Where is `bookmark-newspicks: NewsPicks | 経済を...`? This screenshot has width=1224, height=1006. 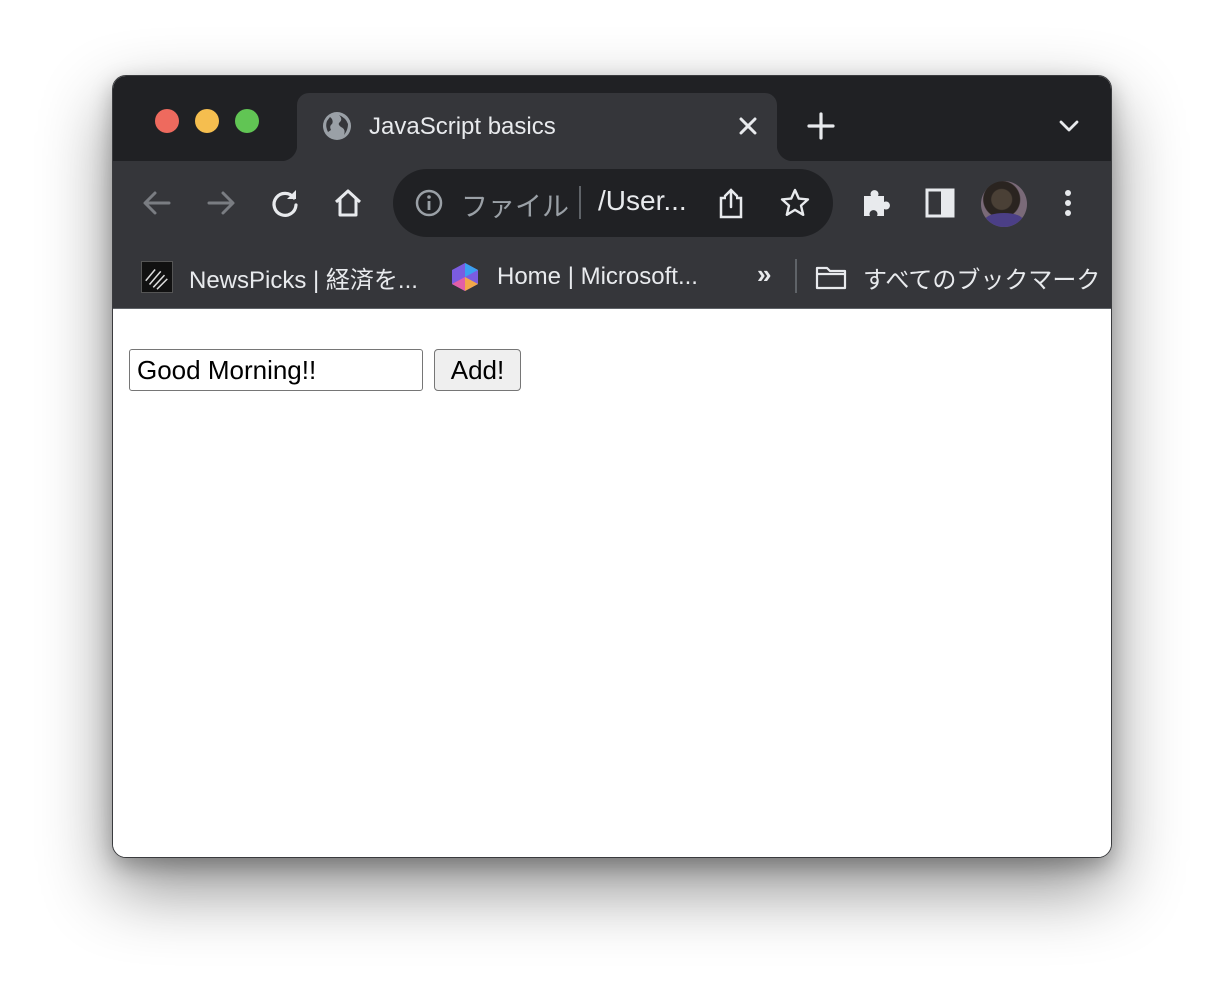
bookmark-newspicks: NewsPicks | 経済を... is located at coordinates (279, 277).